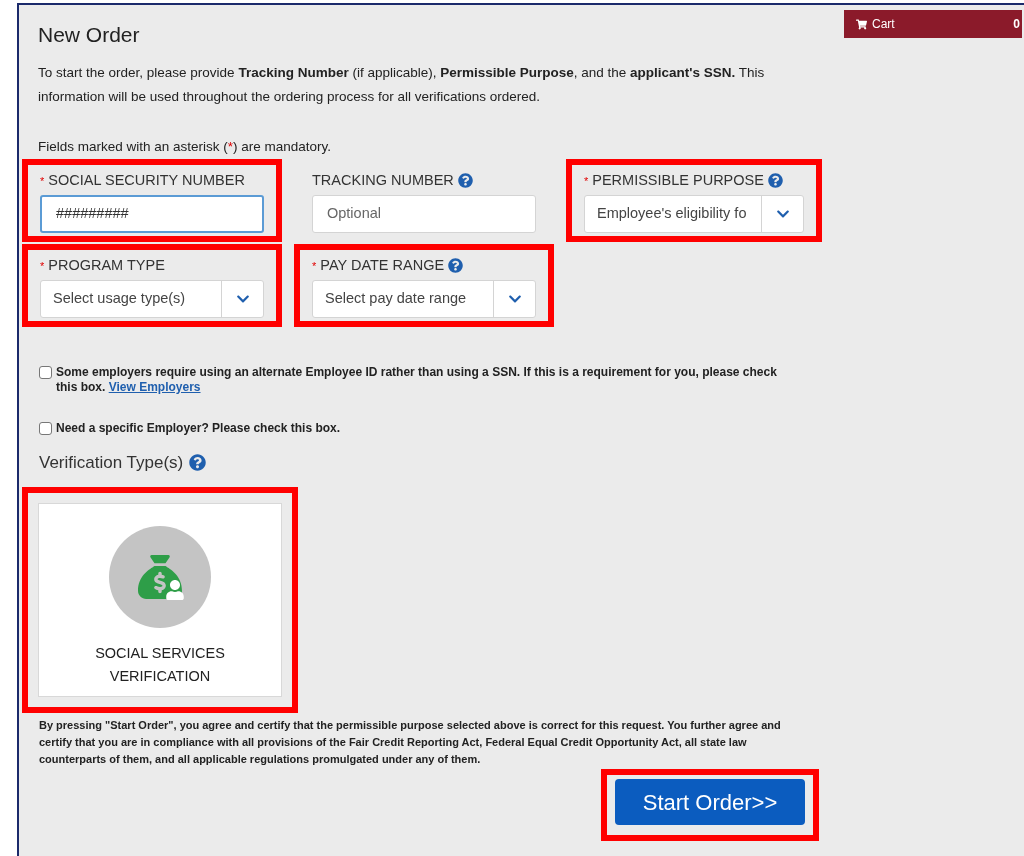 This screenshot has height=856, width=1024. Describe the element at coordinates (152, 298) in the screenshot. I see `dropdown-field: Select usage type(s)` at that location.